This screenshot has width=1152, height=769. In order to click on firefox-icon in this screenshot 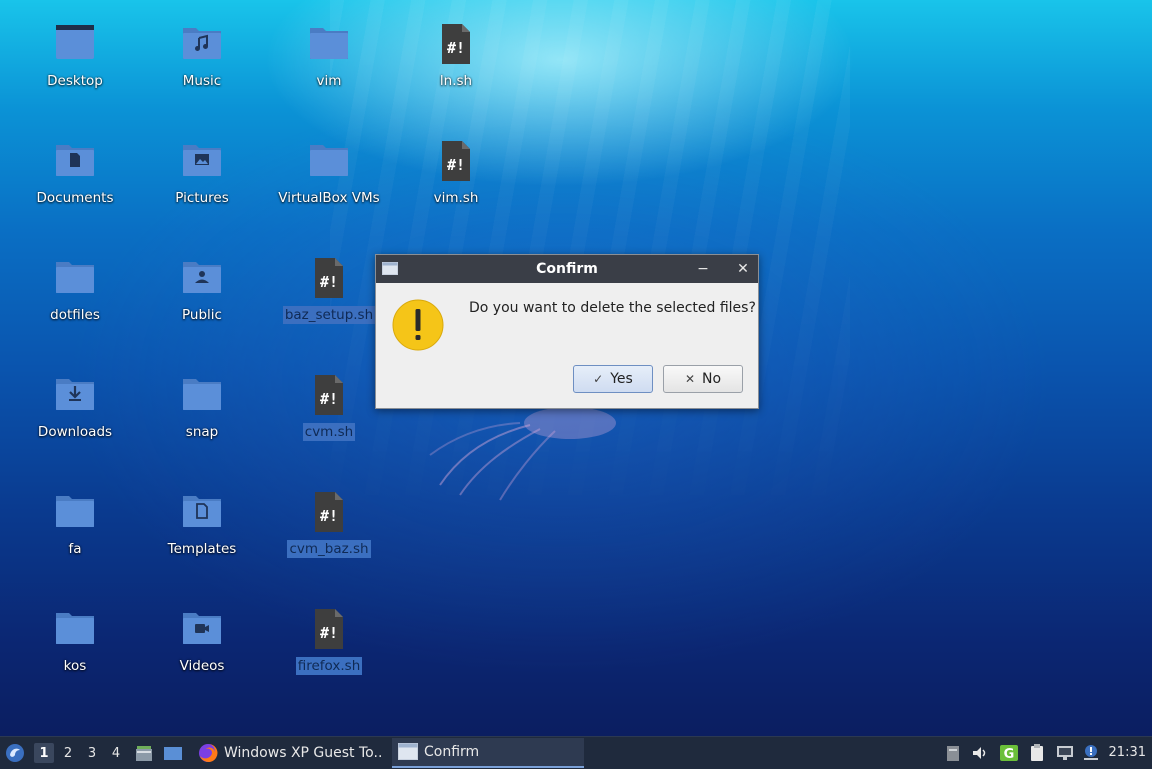, I will do `click(208, 753)`.